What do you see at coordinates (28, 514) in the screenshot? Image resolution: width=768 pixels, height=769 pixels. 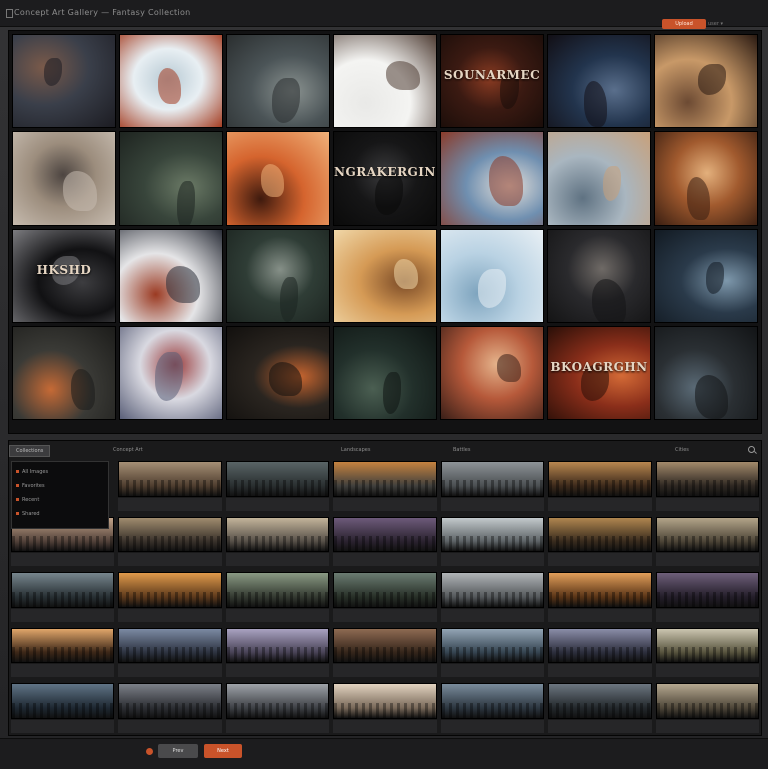 I see `sidebar-item: Shared` at bounding box center [28, 514].